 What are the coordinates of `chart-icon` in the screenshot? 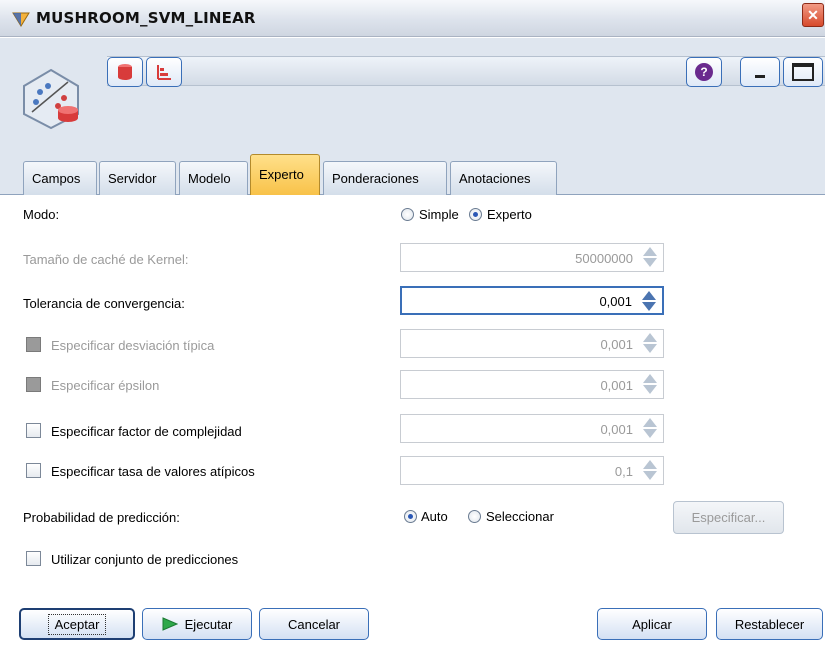 It's located at (164, 72).